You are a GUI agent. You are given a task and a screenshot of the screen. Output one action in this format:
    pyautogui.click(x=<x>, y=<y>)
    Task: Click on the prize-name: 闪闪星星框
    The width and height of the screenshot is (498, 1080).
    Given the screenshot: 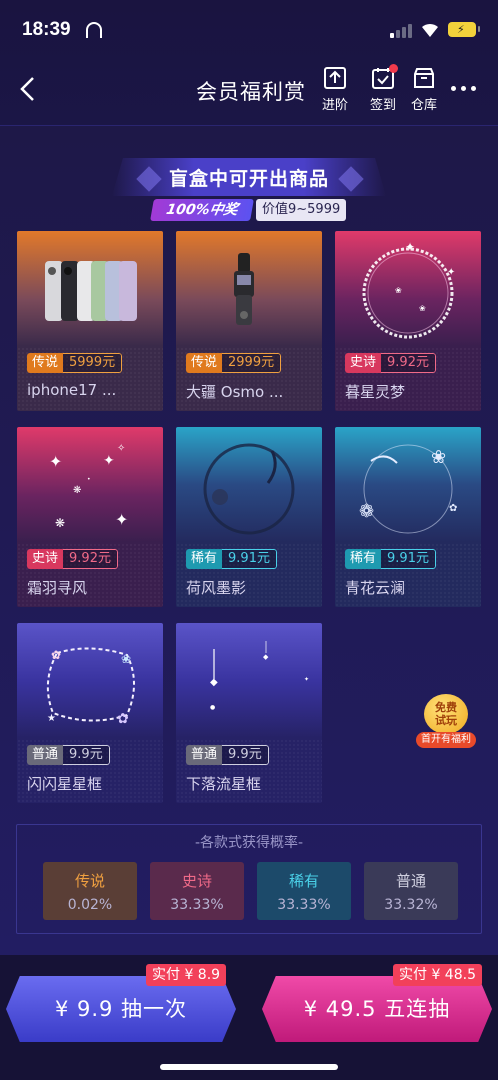 What is the action you would take?
    pyautogui.click(x=65, y=784)
    